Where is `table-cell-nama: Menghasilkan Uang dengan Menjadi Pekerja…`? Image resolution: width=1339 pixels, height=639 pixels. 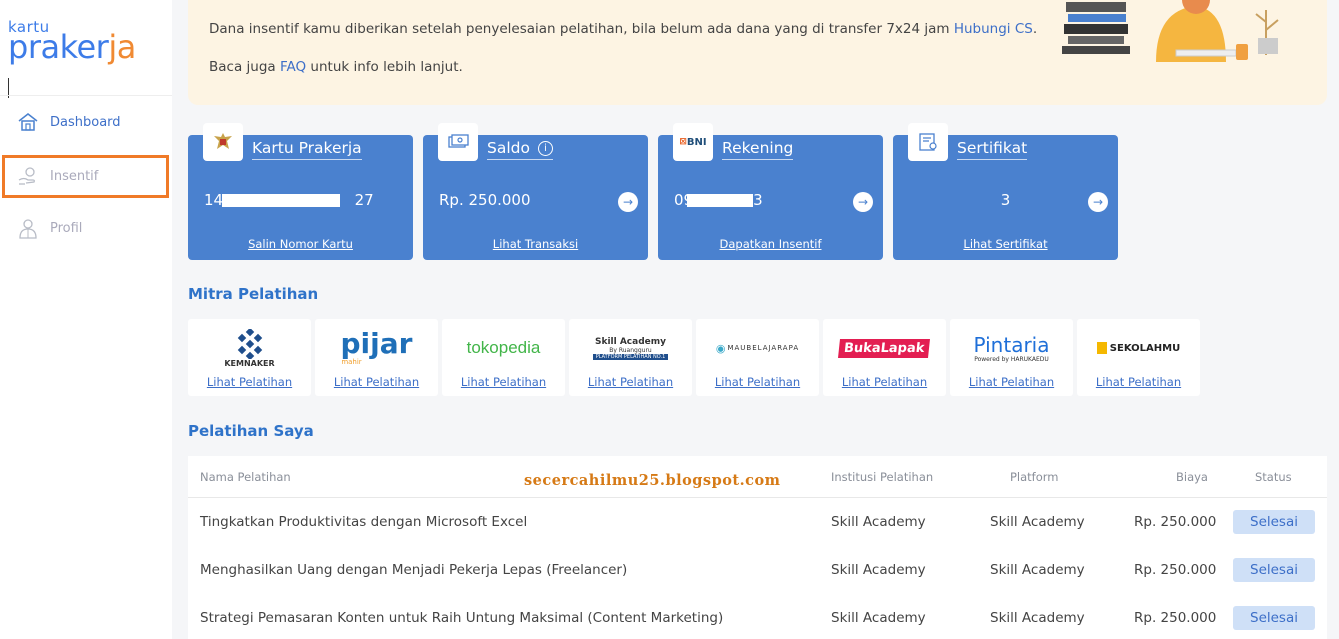 table-cell-nama: Menghasilkan Uang dengan Menjadi Pekerja… is located at coordinates (413, 570).